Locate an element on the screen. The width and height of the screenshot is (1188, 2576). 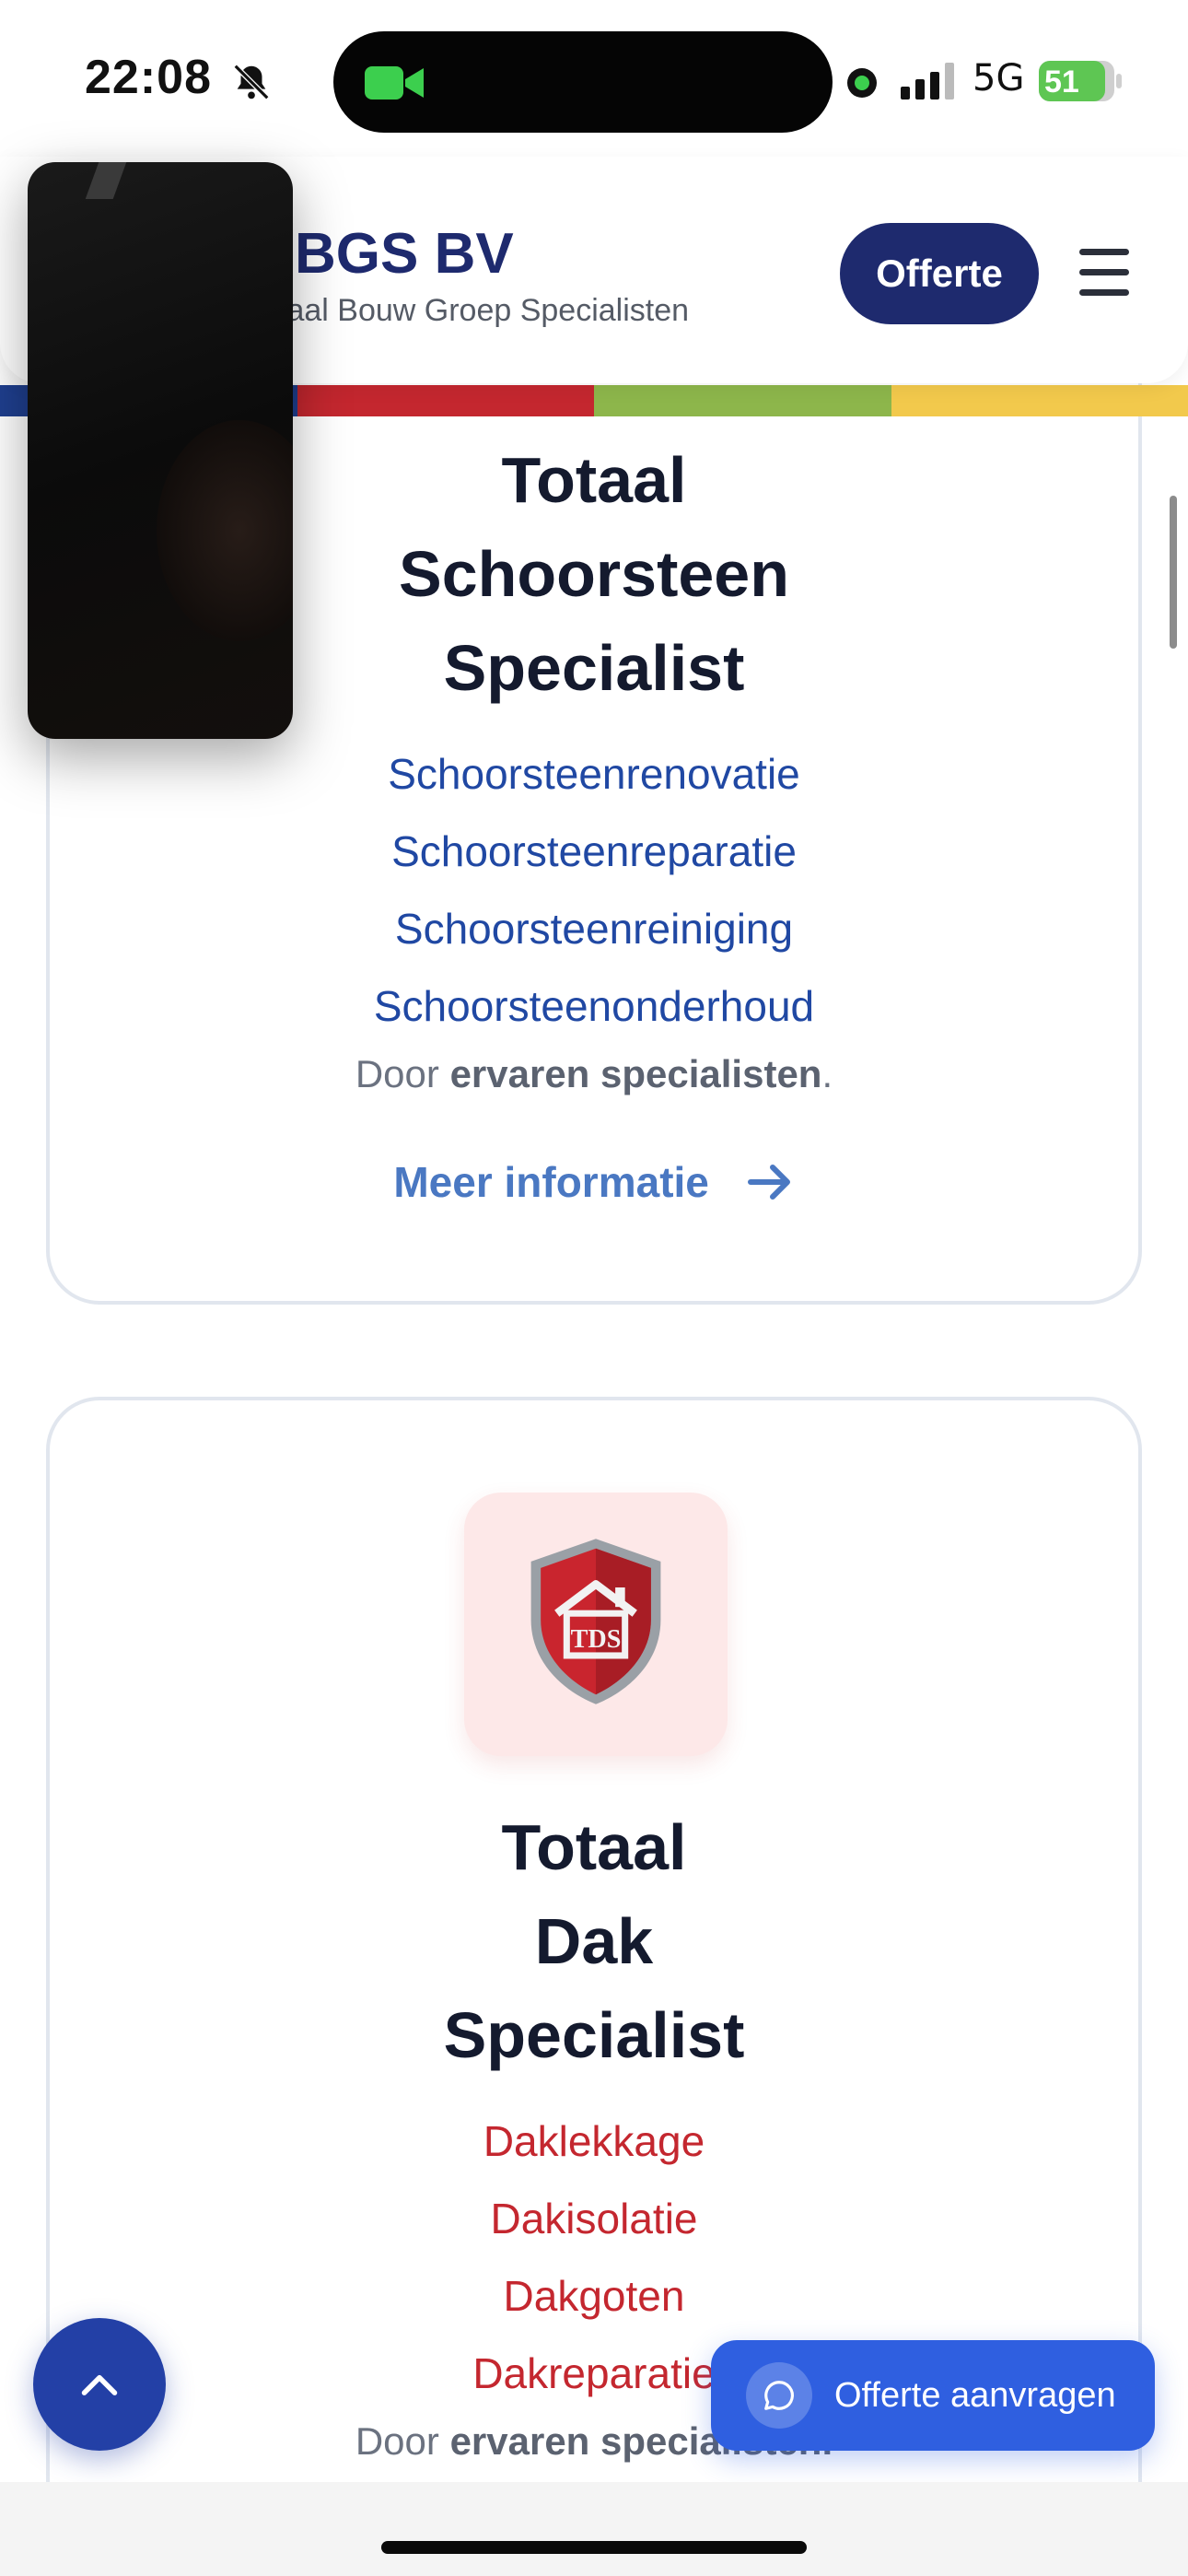
mic-active-icon is located at coordinates (862, 83).